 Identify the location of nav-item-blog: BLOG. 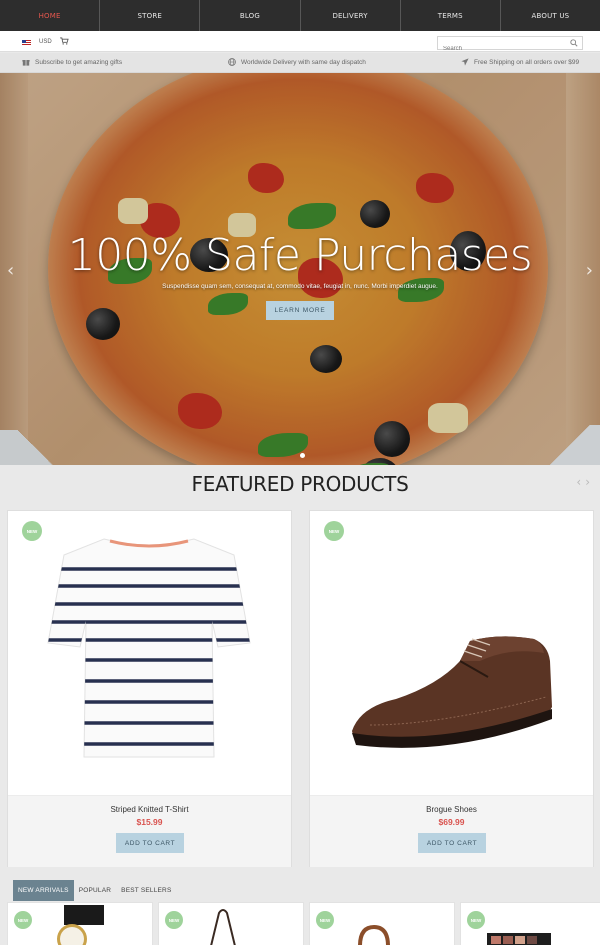
(249, 15).